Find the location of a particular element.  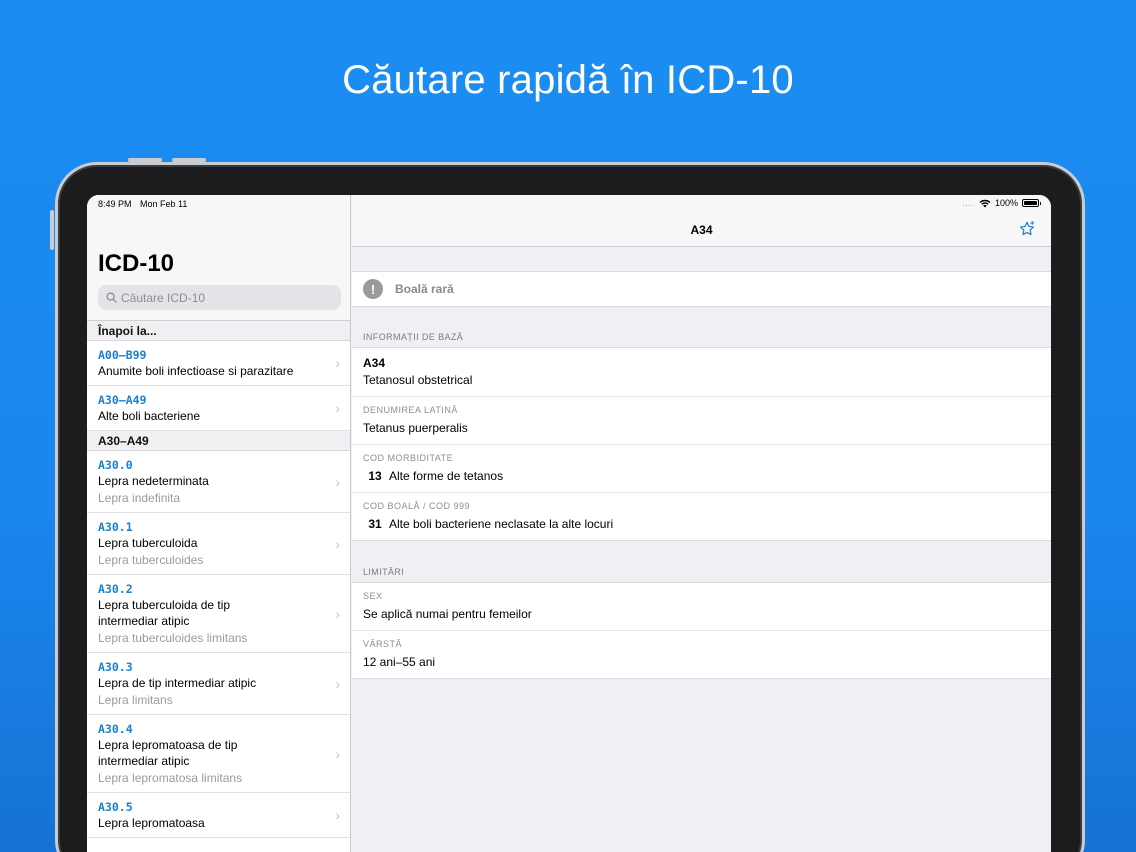

status-bar: 8:49 PM Mon Feb 11 .... 100% is located at coordinates (569, 204).